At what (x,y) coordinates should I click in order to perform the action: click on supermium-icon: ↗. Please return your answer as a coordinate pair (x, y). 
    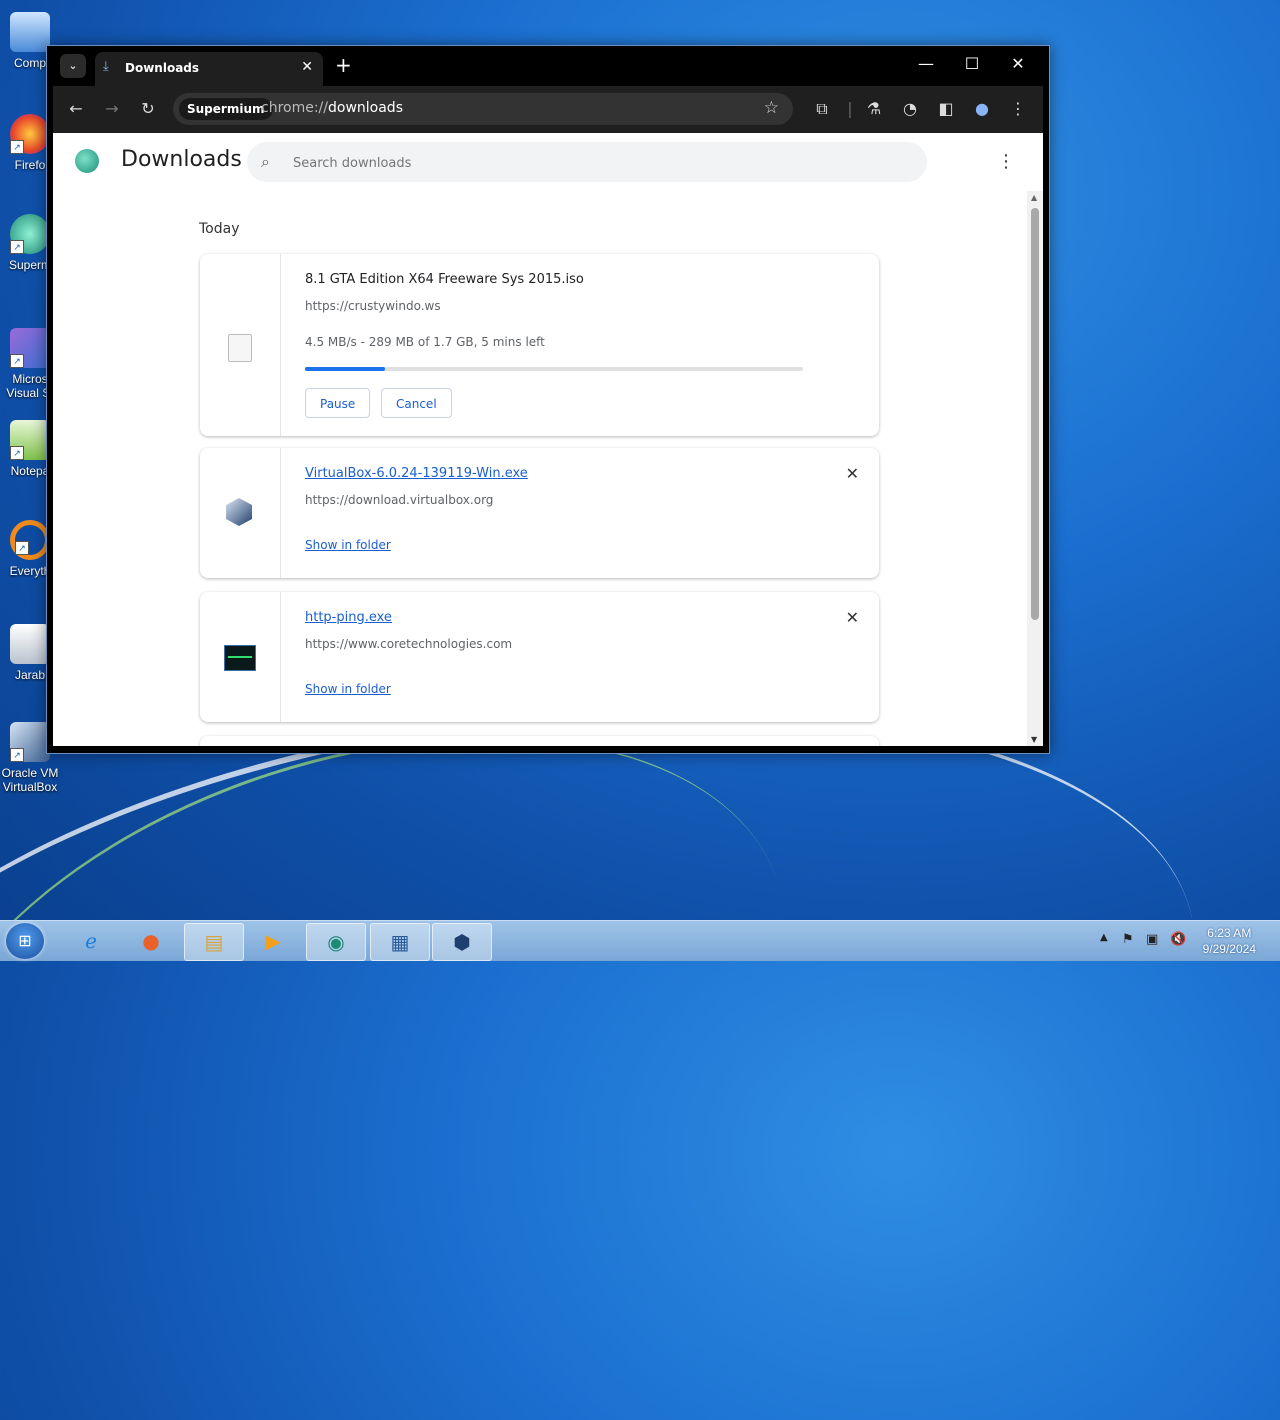
    Looking at the image, I should click on (30, 234).